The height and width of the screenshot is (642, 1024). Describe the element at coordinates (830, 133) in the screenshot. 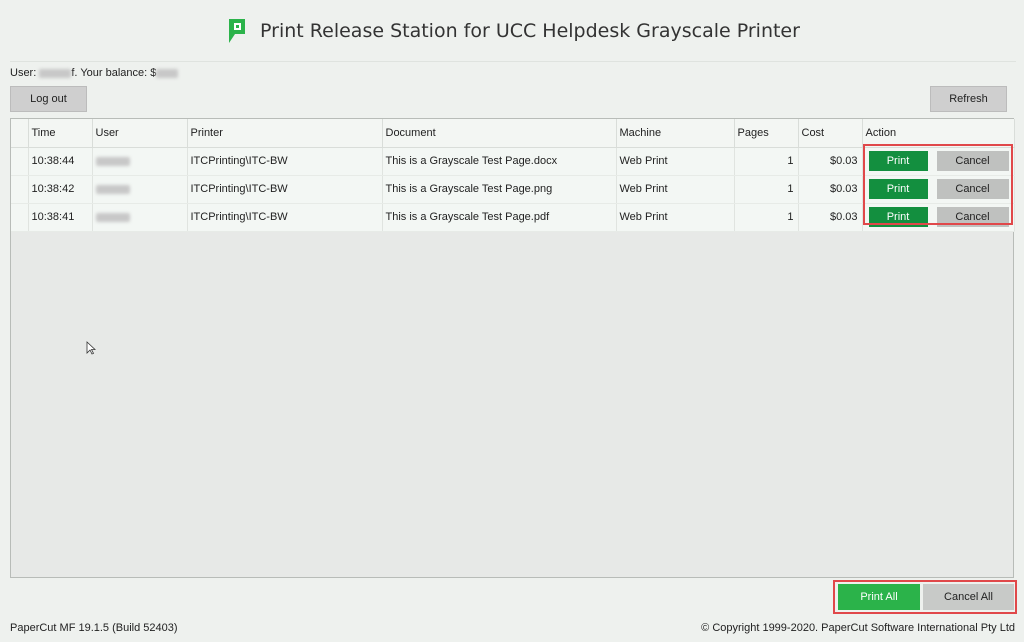

I see `column-header-cost: Cost` at that location.